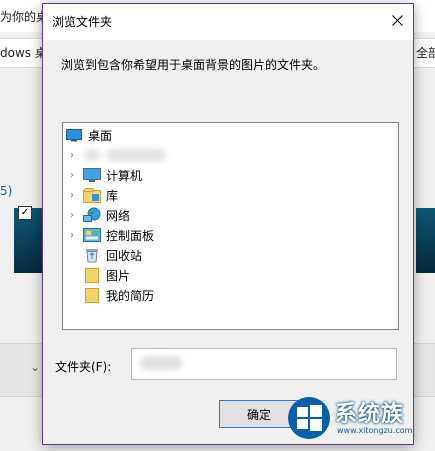  I want to click on recycle-bin-icon, so click(92, 255).